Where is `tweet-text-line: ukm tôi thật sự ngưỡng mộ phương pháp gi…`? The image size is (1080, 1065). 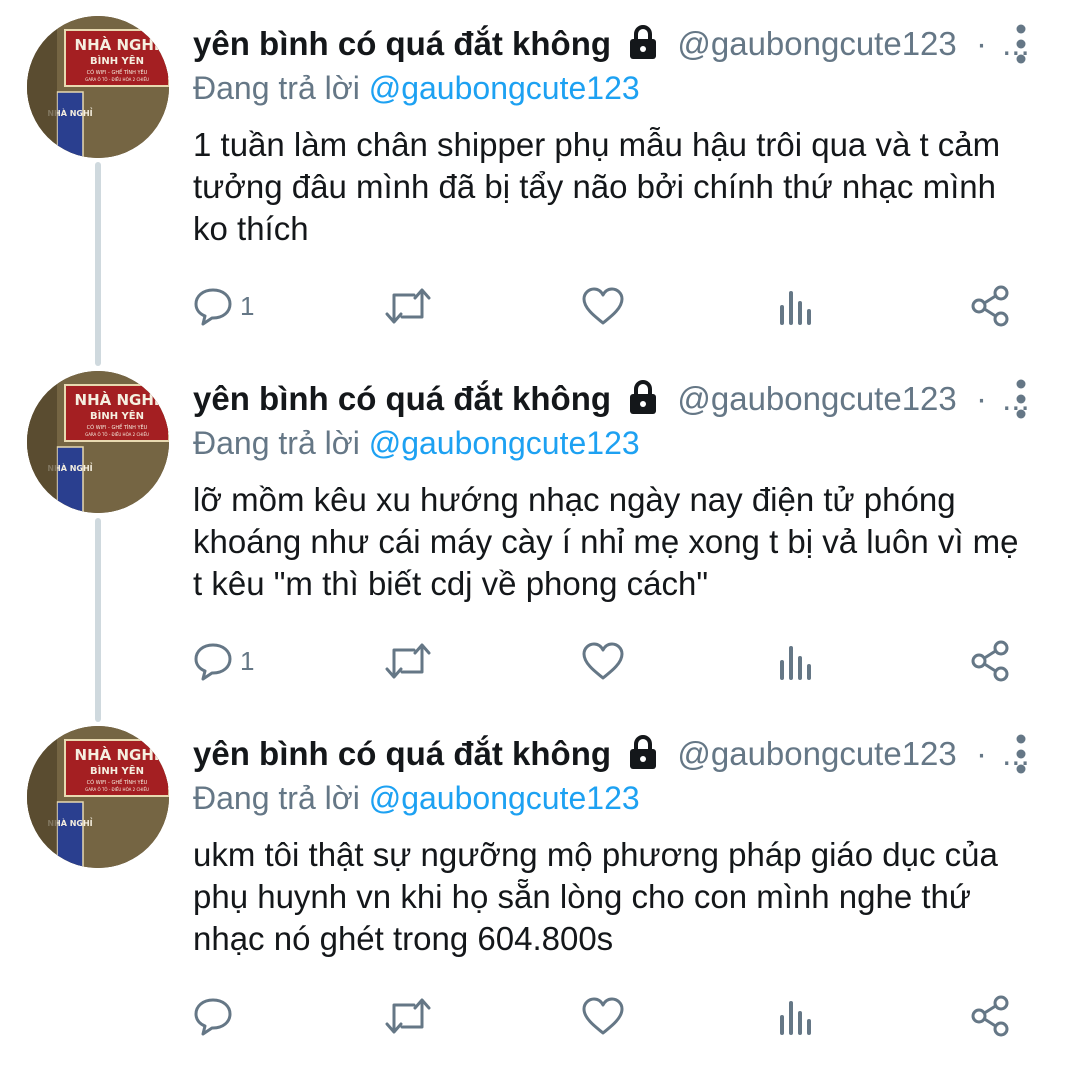 tweet-text-line: ukm tôi thật sự ngưỡng mộ phương pháp gi… is located at coordinates (595, 854).